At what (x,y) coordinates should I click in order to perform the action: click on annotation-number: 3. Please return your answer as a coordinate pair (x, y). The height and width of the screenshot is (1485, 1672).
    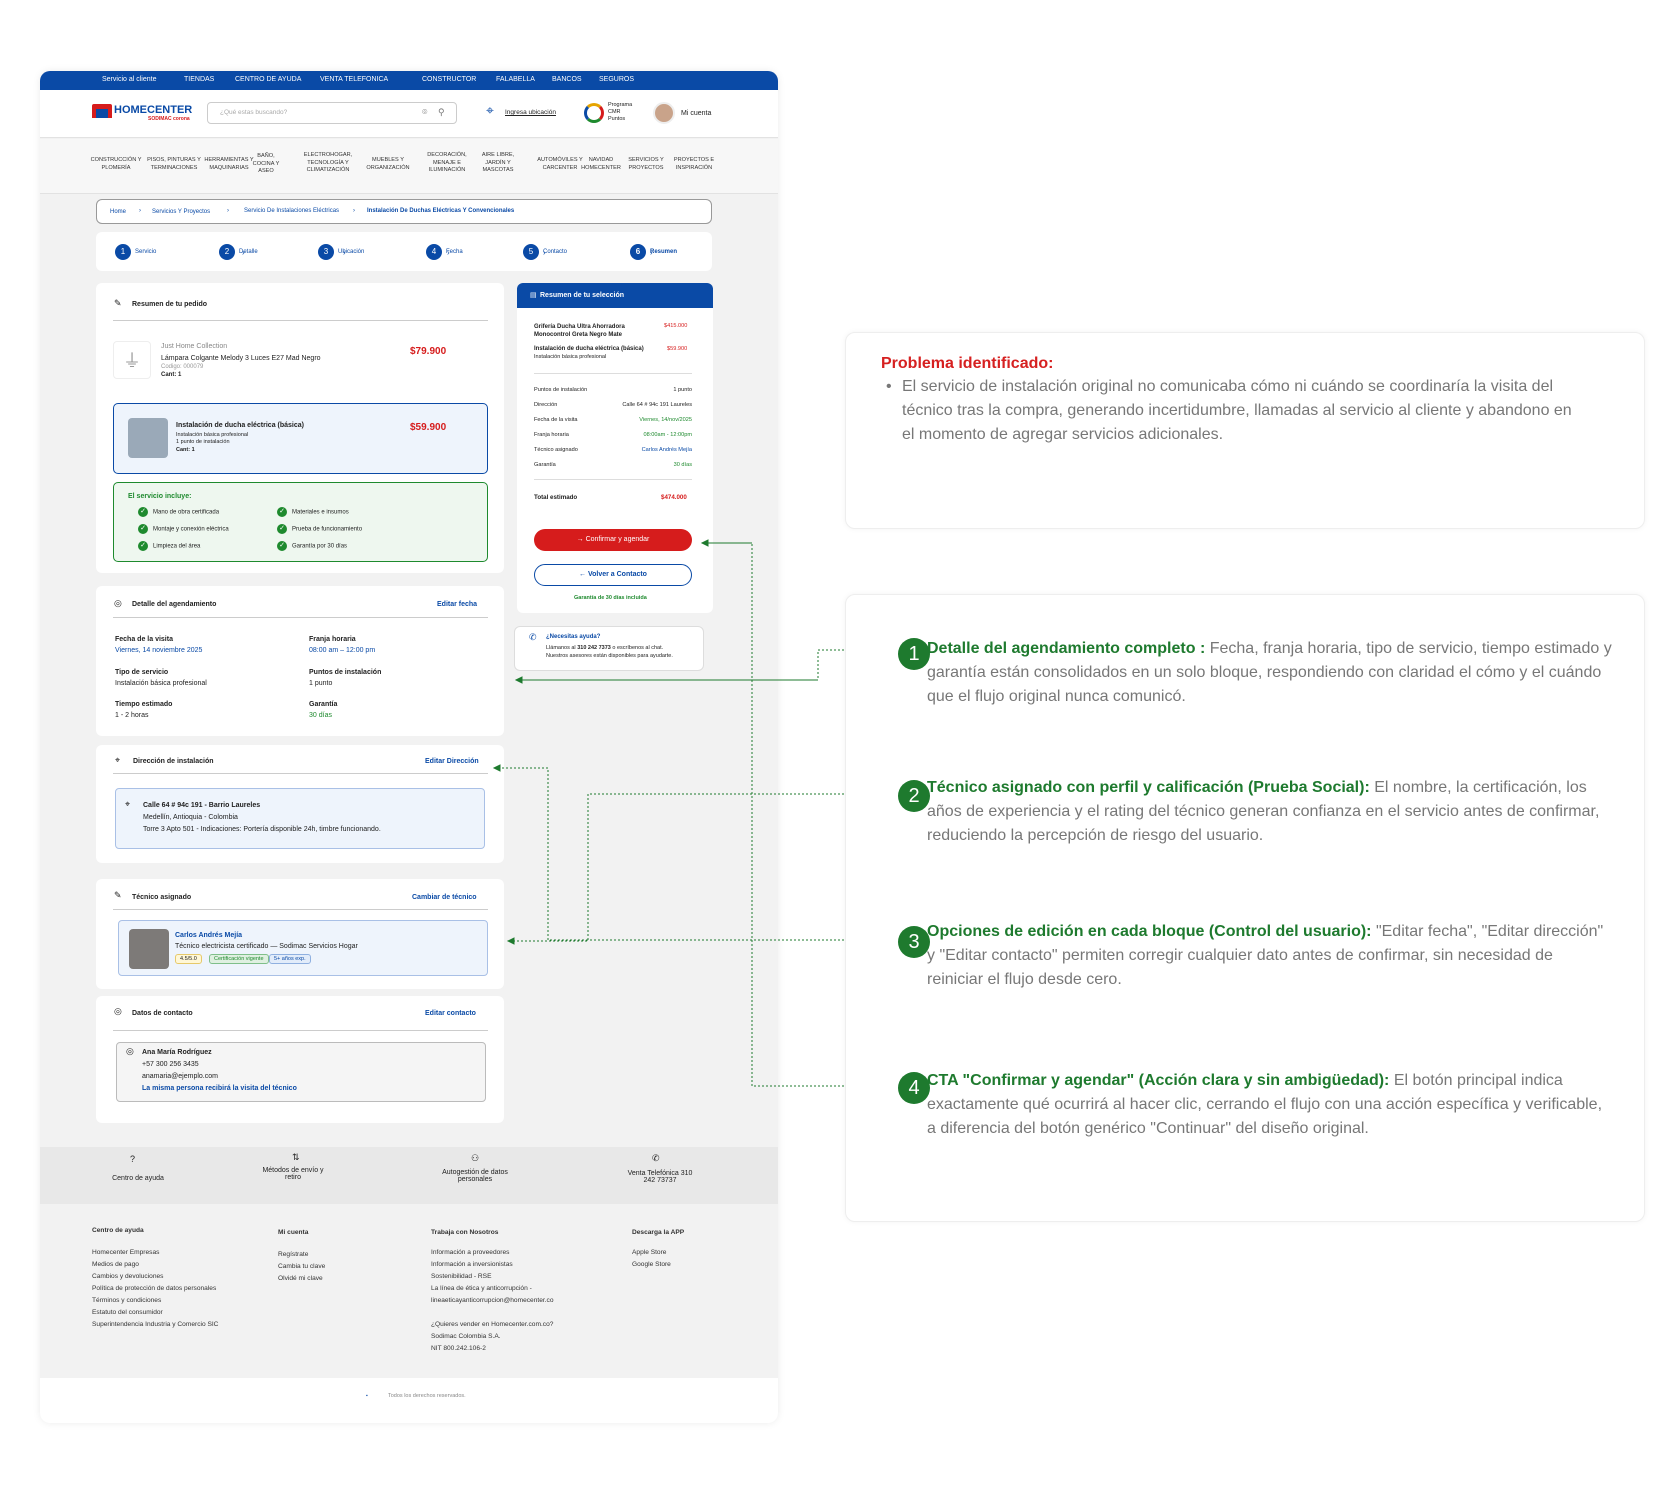
    Looking at the image, I should click on (914, 942).